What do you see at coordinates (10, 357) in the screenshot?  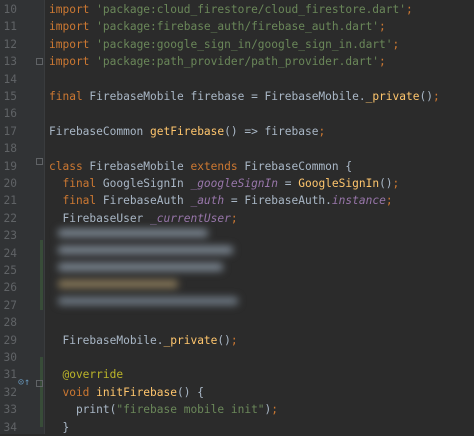 I see `line-number: 30` at bounding box center [10, 357].